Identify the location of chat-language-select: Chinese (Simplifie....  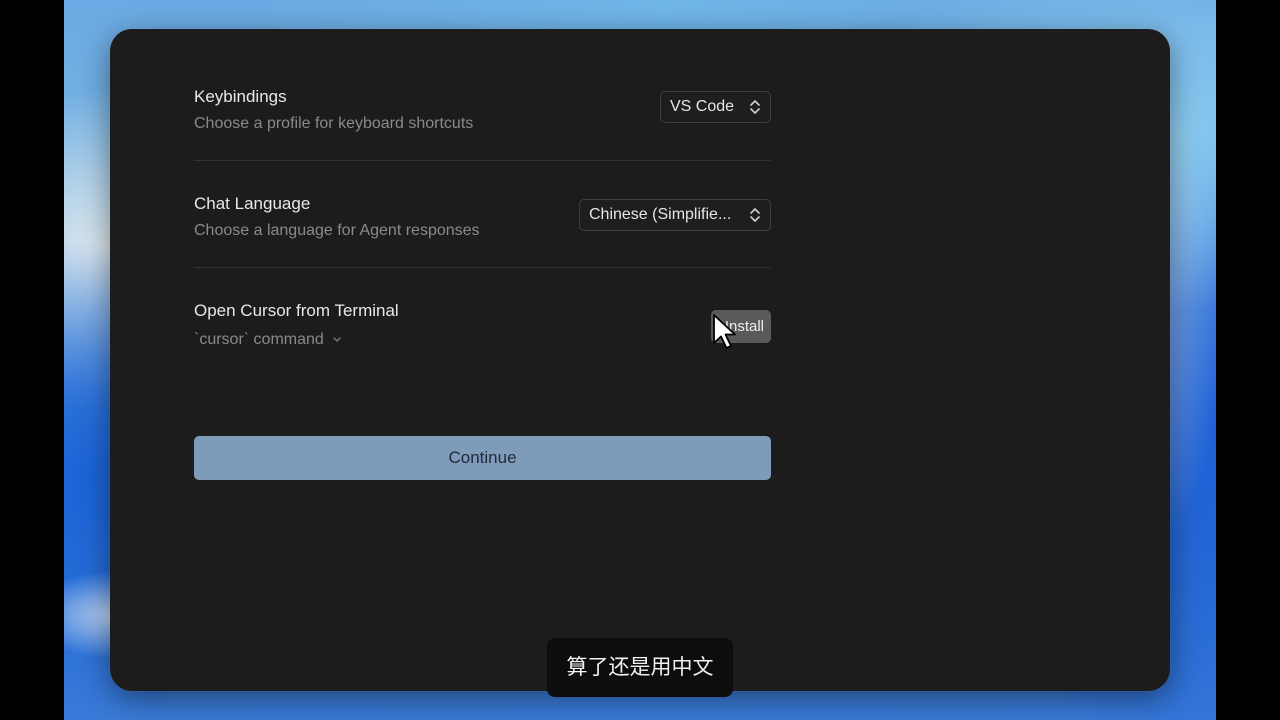
(675, 215).